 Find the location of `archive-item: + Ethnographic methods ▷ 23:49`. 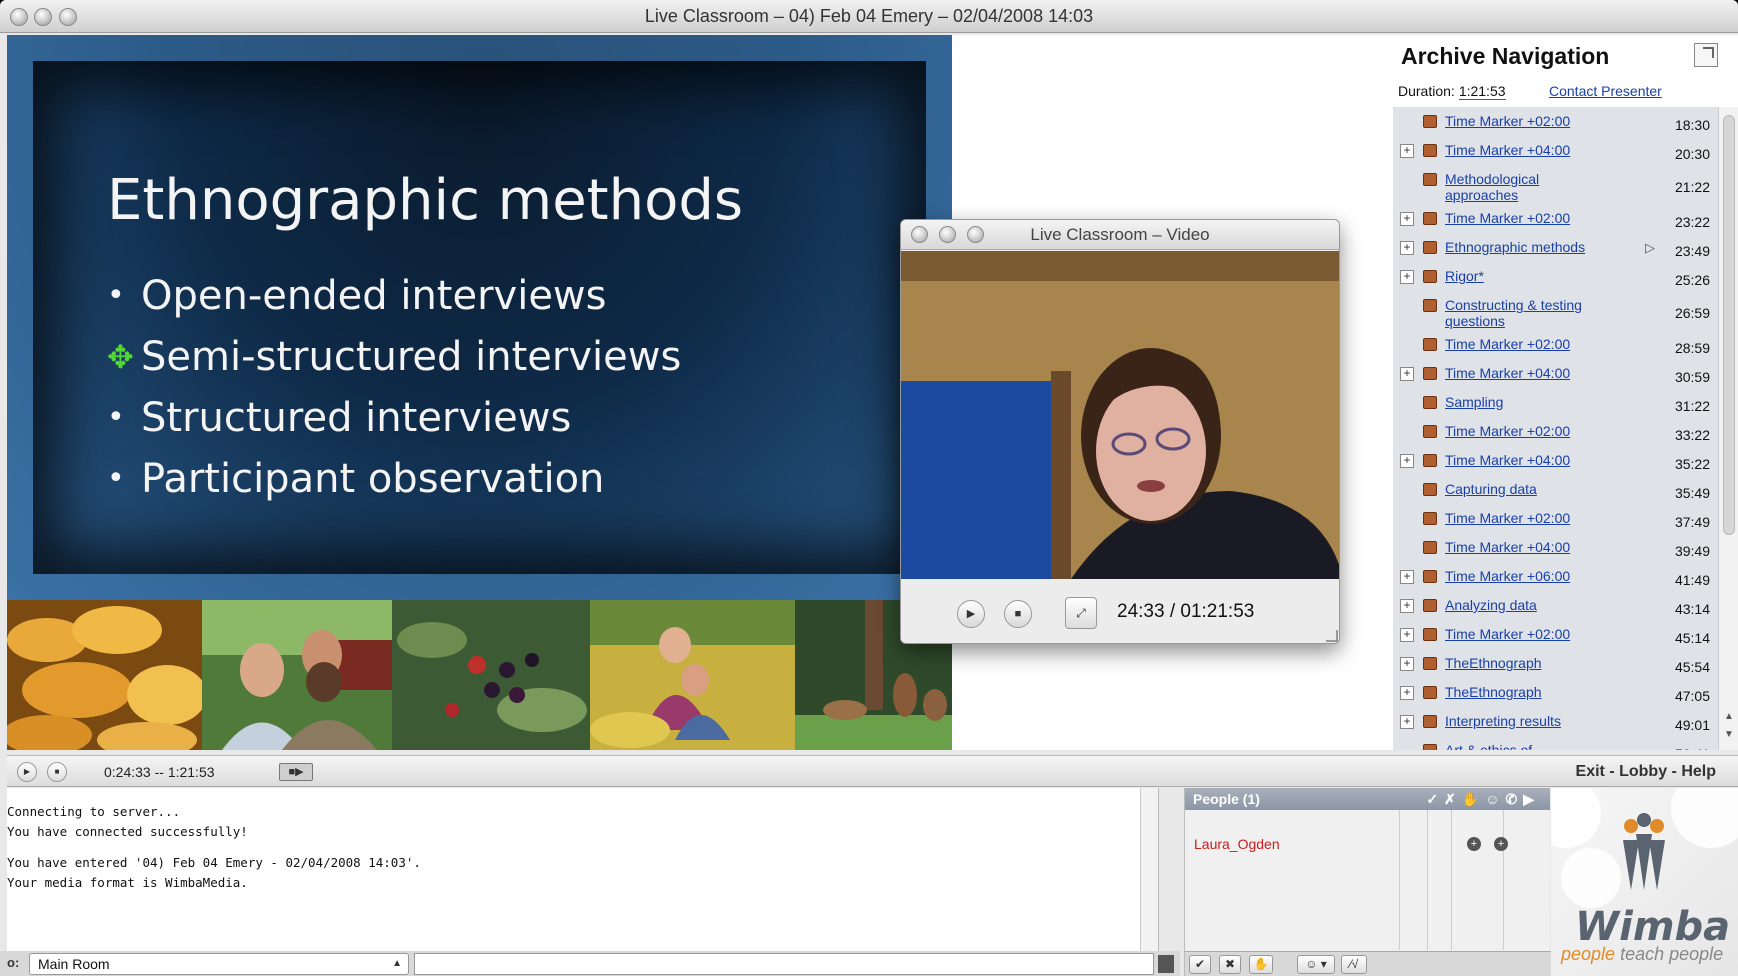

archive-item: + Ethnographic methods ▷ 23:49 is located at coordinates (1555, 247).